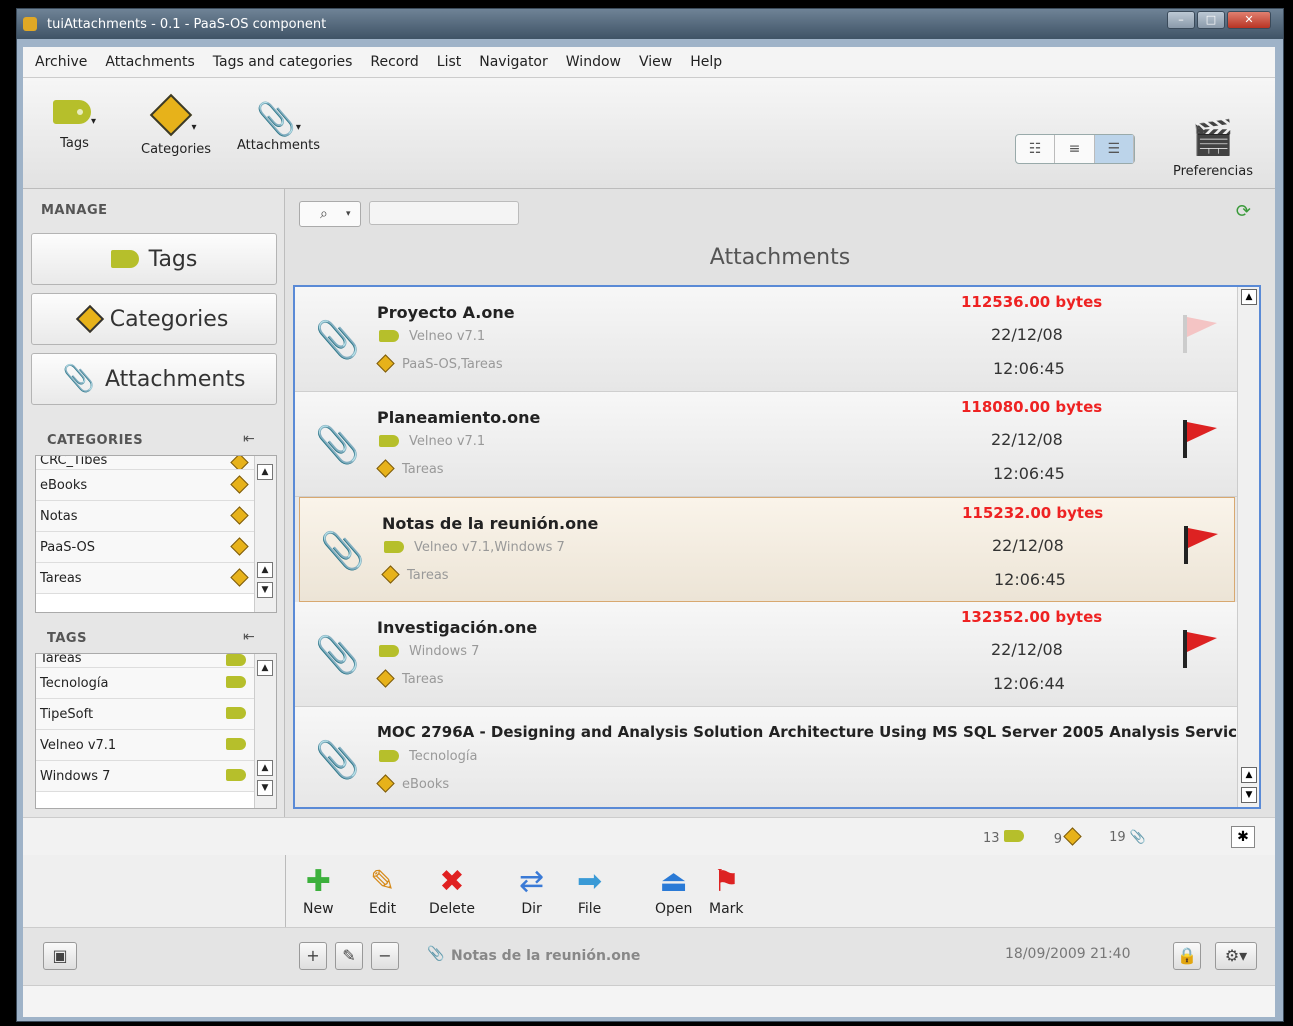 This screenshot has height=1026, width=1293. What do you see at coordinates (1243, 837) in the screenshot?
I see `settings-gear-icon: ✱` at bounding box center [1243, 837].